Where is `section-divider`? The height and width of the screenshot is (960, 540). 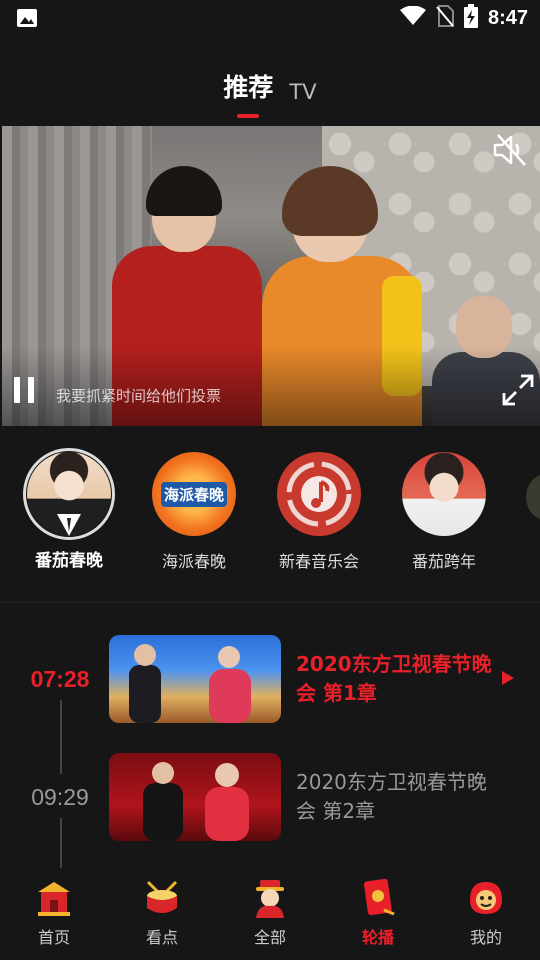 section-divider is located at coordinates (270, 602).